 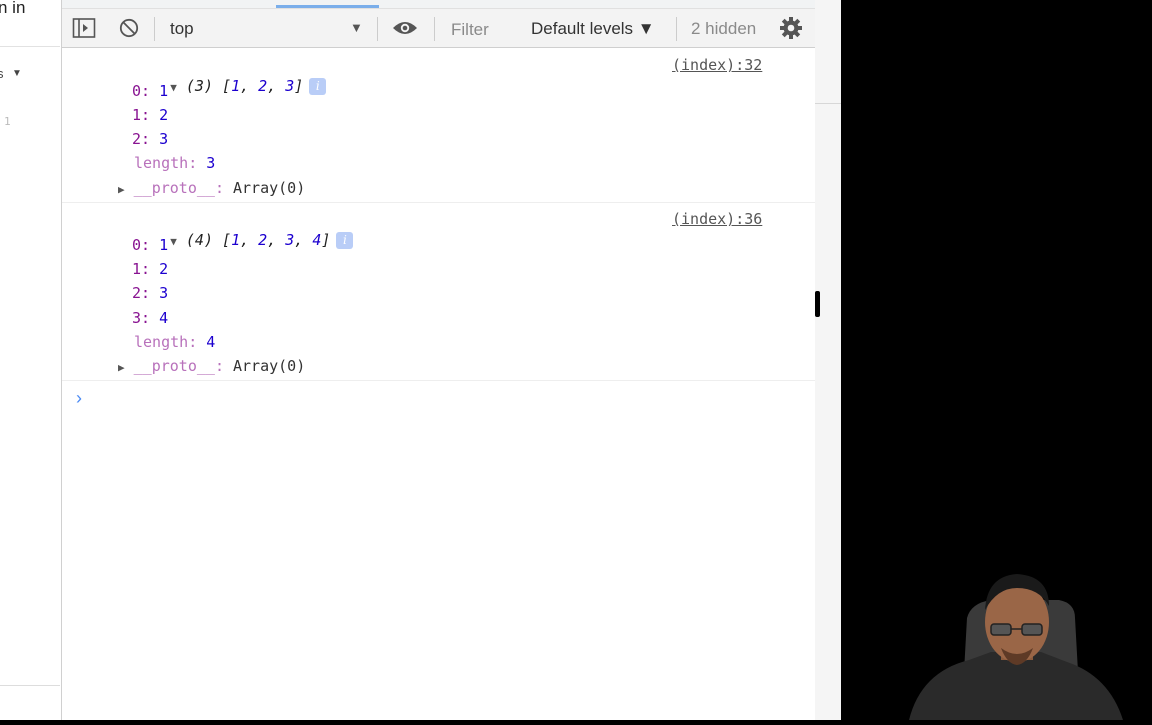 I want to click on scroll-marker, so click(x=817, y=304).